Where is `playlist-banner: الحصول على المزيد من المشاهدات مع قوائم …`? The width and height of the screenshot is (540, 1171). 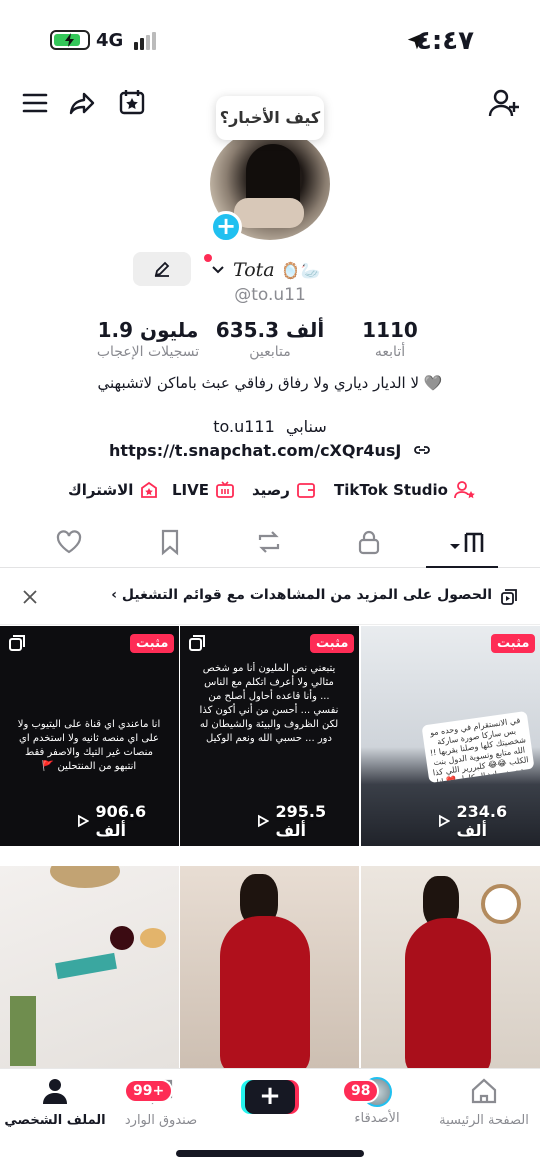
playlist-banner: الحصول على المزيد من المشاهدات مع قوائم … is located at coordinates (270, 597).